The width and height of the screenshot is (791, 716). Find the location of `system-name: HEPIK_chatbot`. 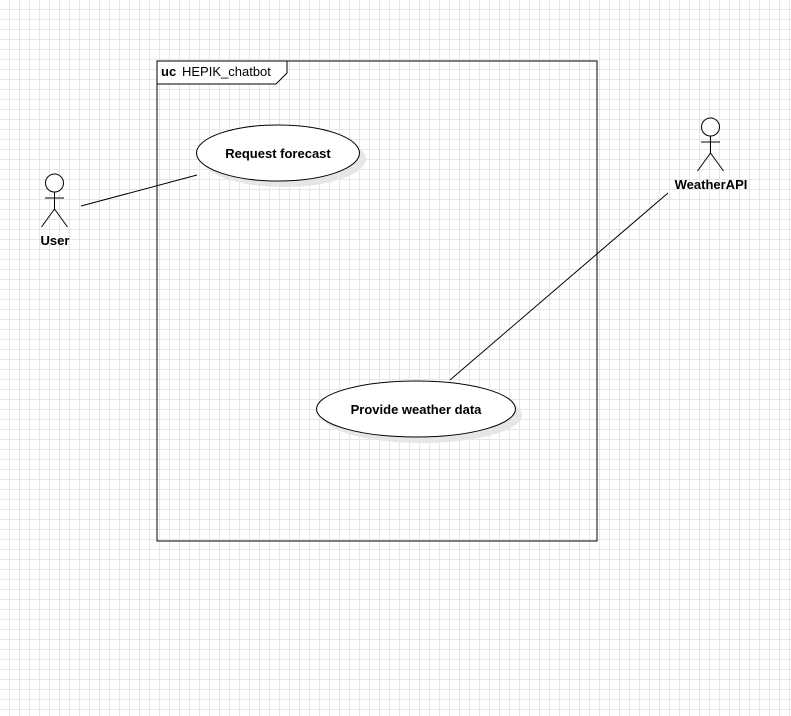

system-name: HEPIK_chatbot is located at coordinates (226, 71).